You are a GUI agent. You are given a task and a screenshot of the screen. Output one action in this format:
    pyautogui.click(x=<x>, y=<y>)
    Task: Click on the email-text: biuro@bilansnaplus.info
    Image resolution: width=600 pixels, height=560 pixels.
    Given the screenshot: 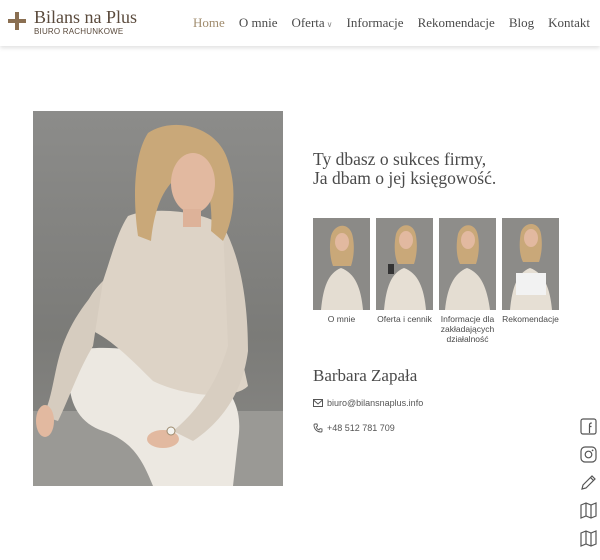 What is the action you would take?
    pyautogui.click(x=375, y=403)
    